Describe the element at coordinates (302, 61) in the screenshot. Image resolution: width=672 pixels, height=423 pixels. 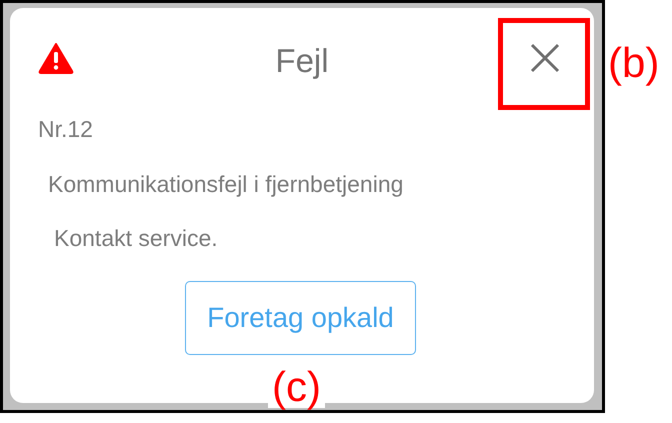
I see `dialog-title: Fejl` at that location.